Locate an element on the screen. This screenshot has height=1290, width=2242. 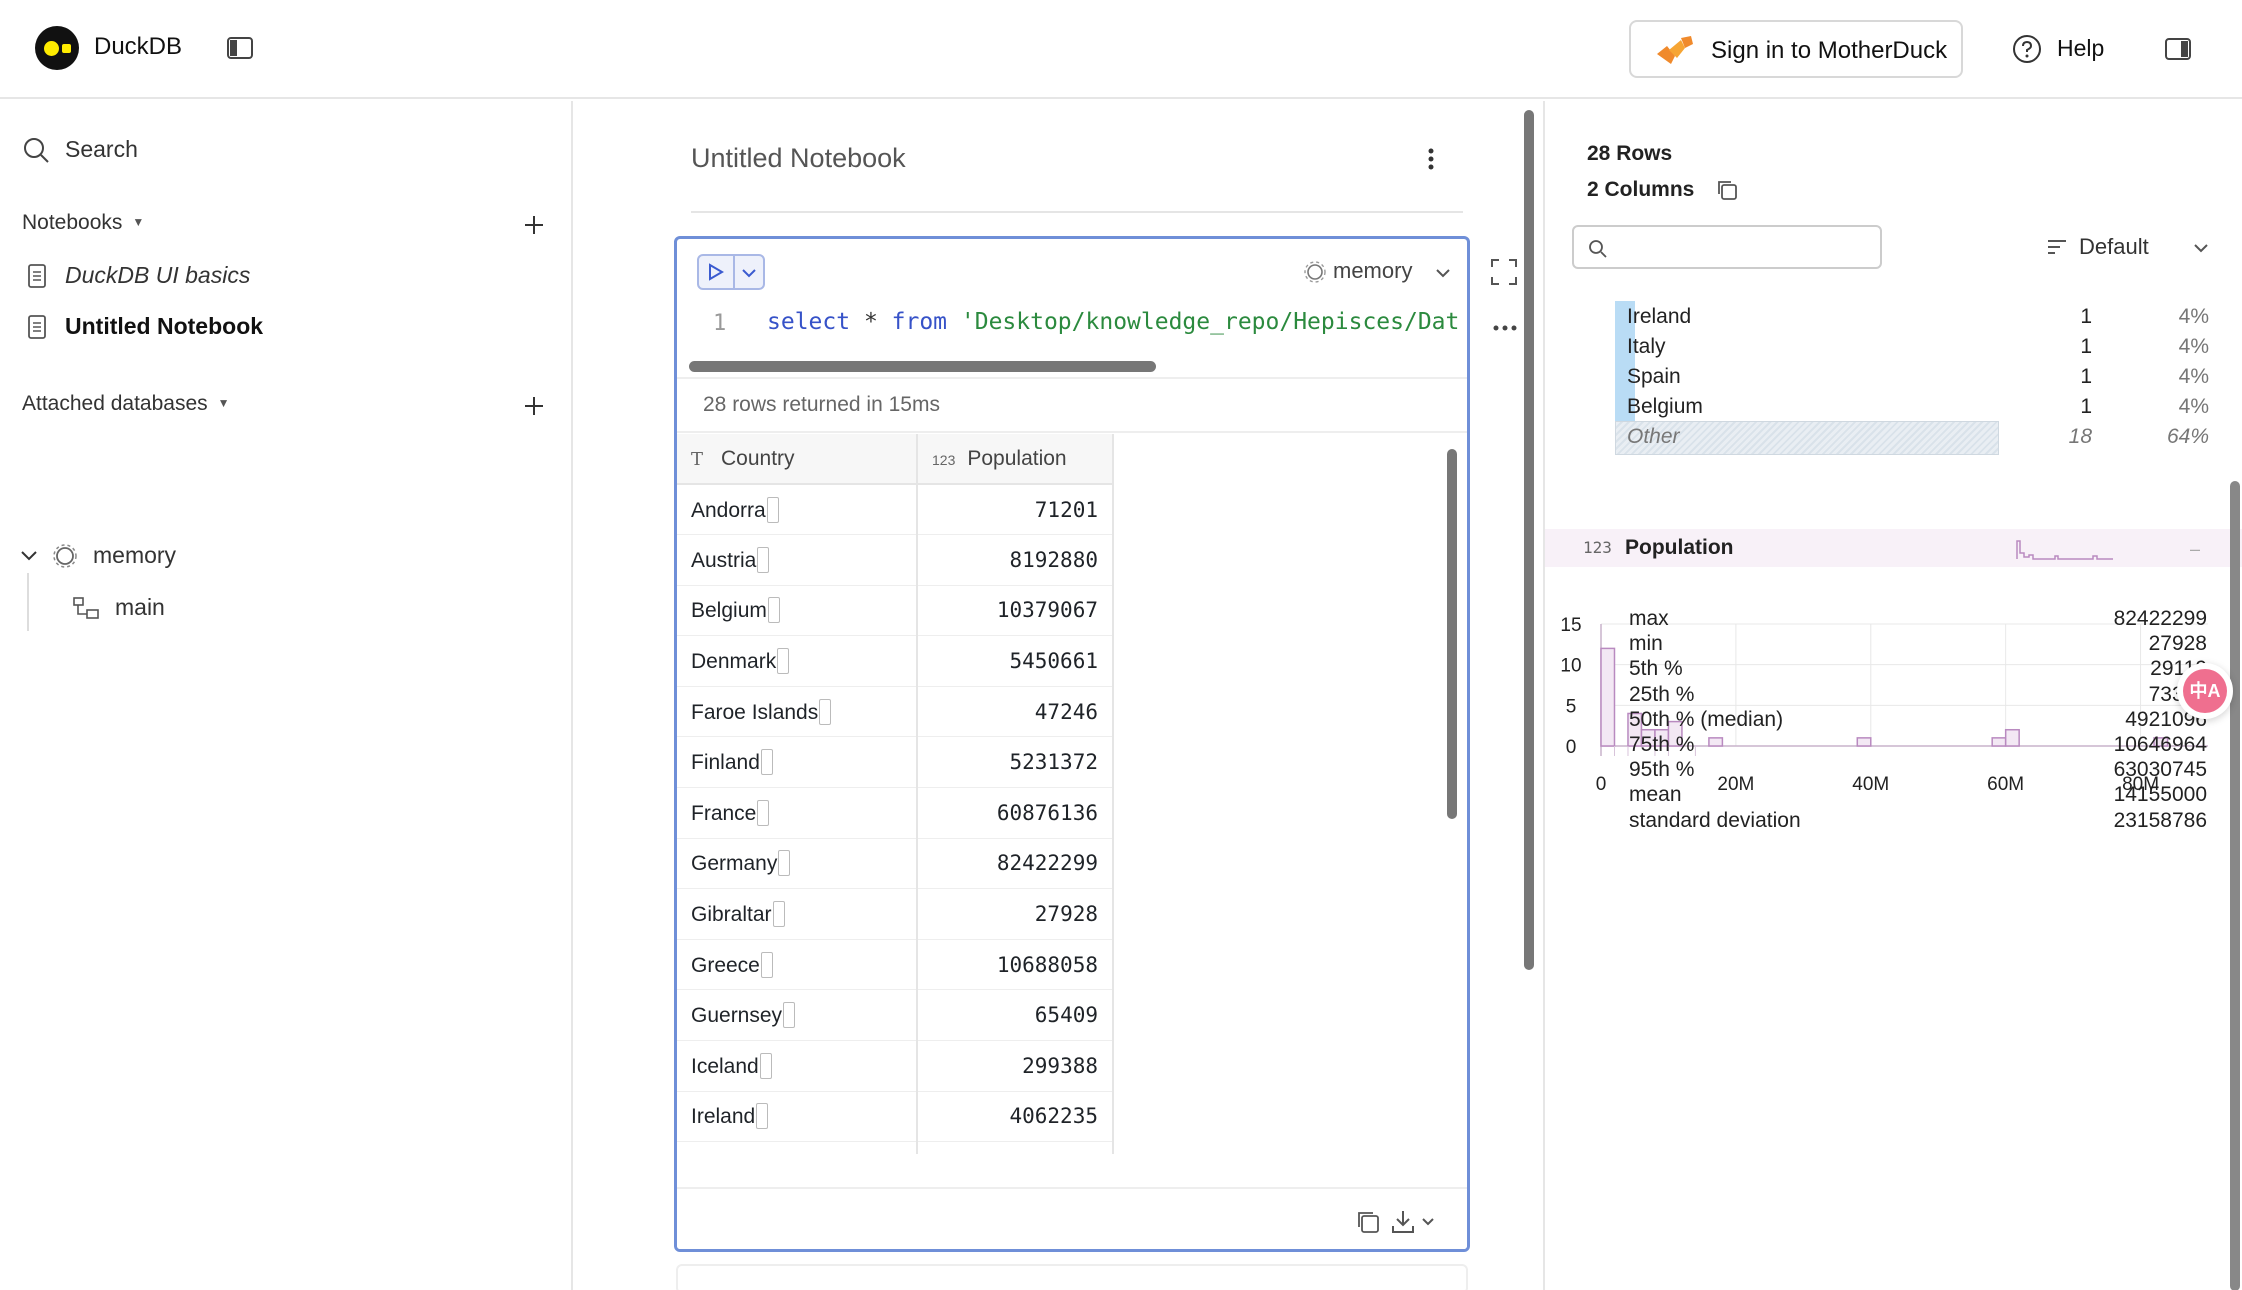
column-search-input is located at coordinates (1743, 247).